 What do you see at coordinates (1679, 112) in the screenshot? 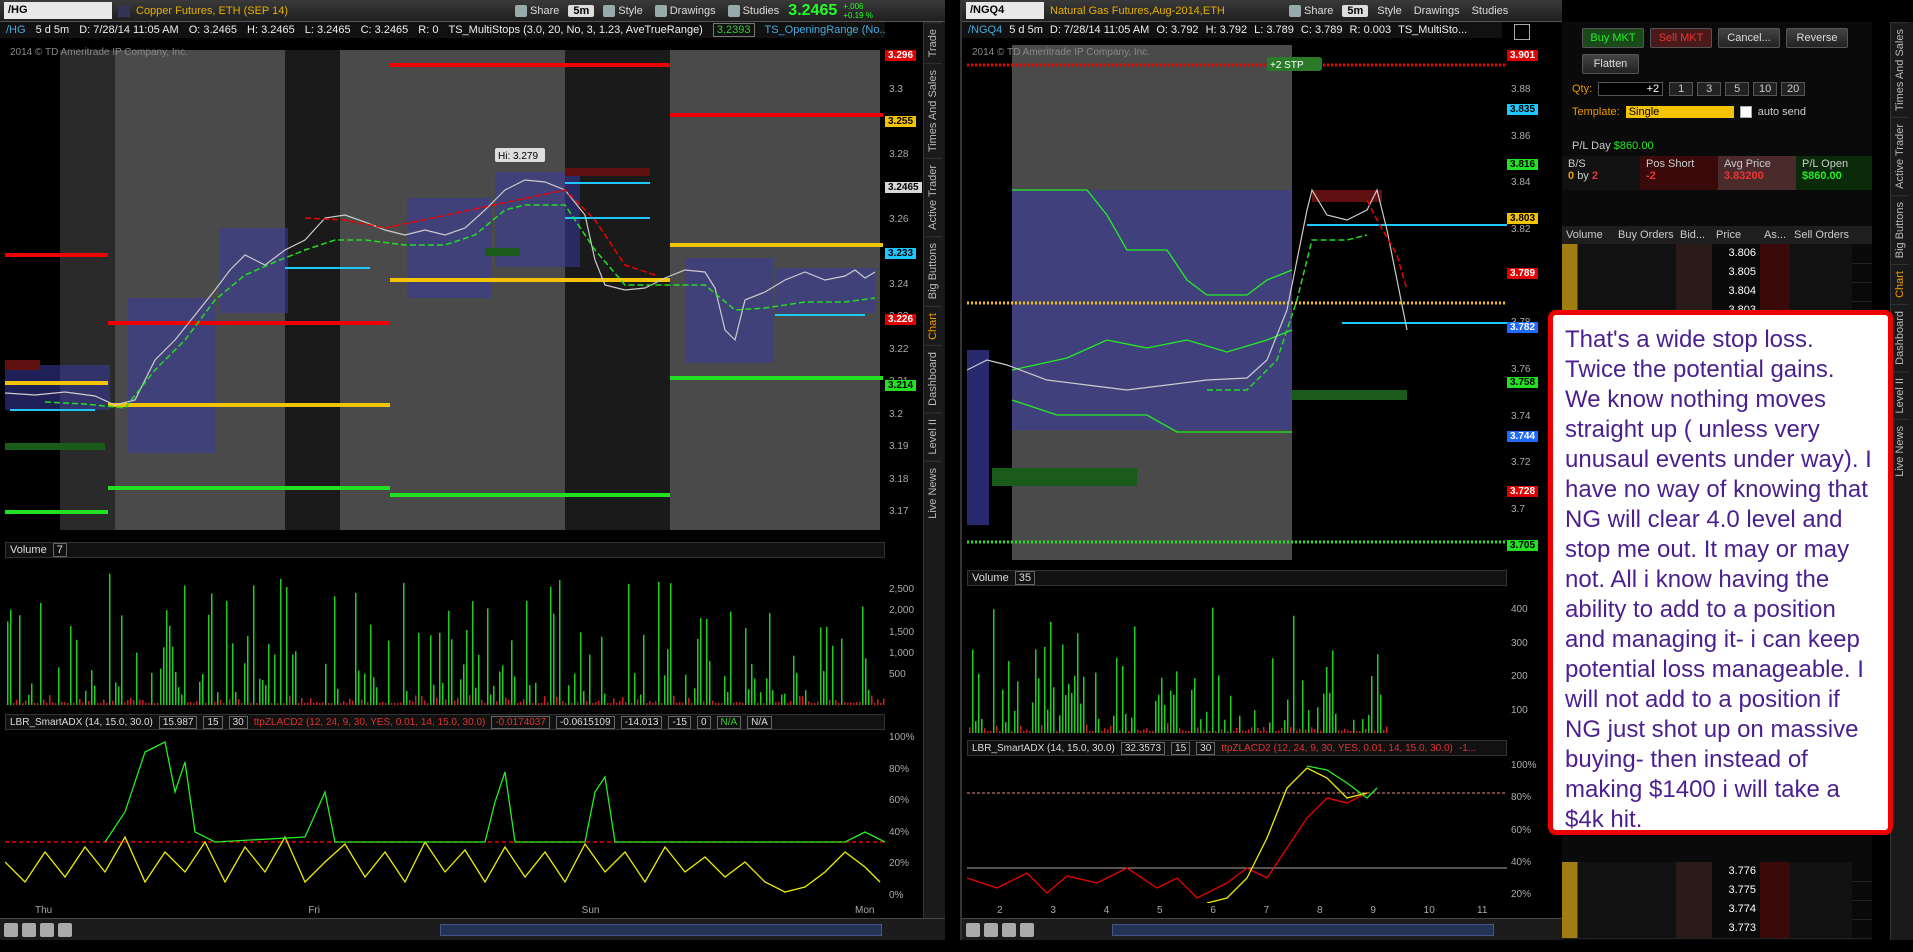
I see `template-select: Single` at bounding box center [1679, 112].